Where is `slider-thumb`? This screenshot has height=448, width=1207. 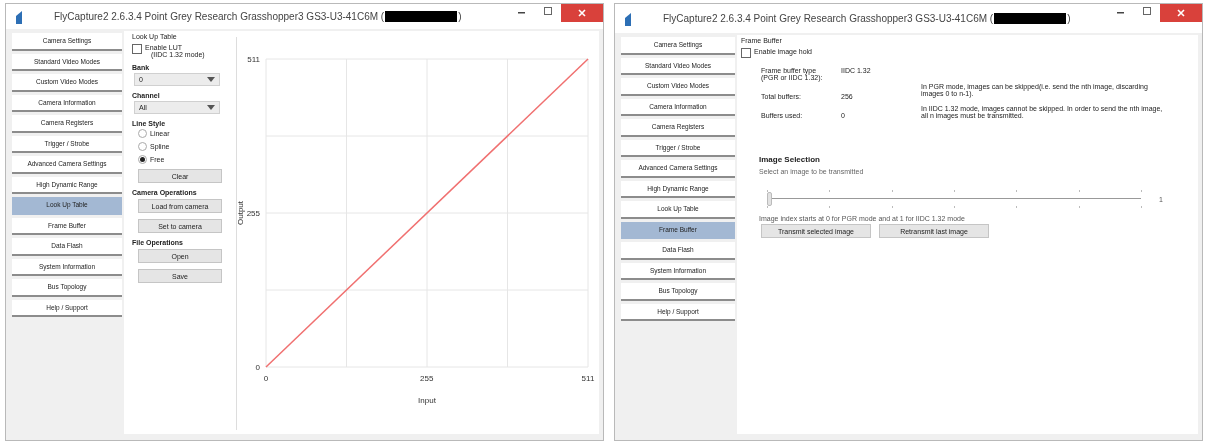 slider-thumb is located at coordinates (769, 199).